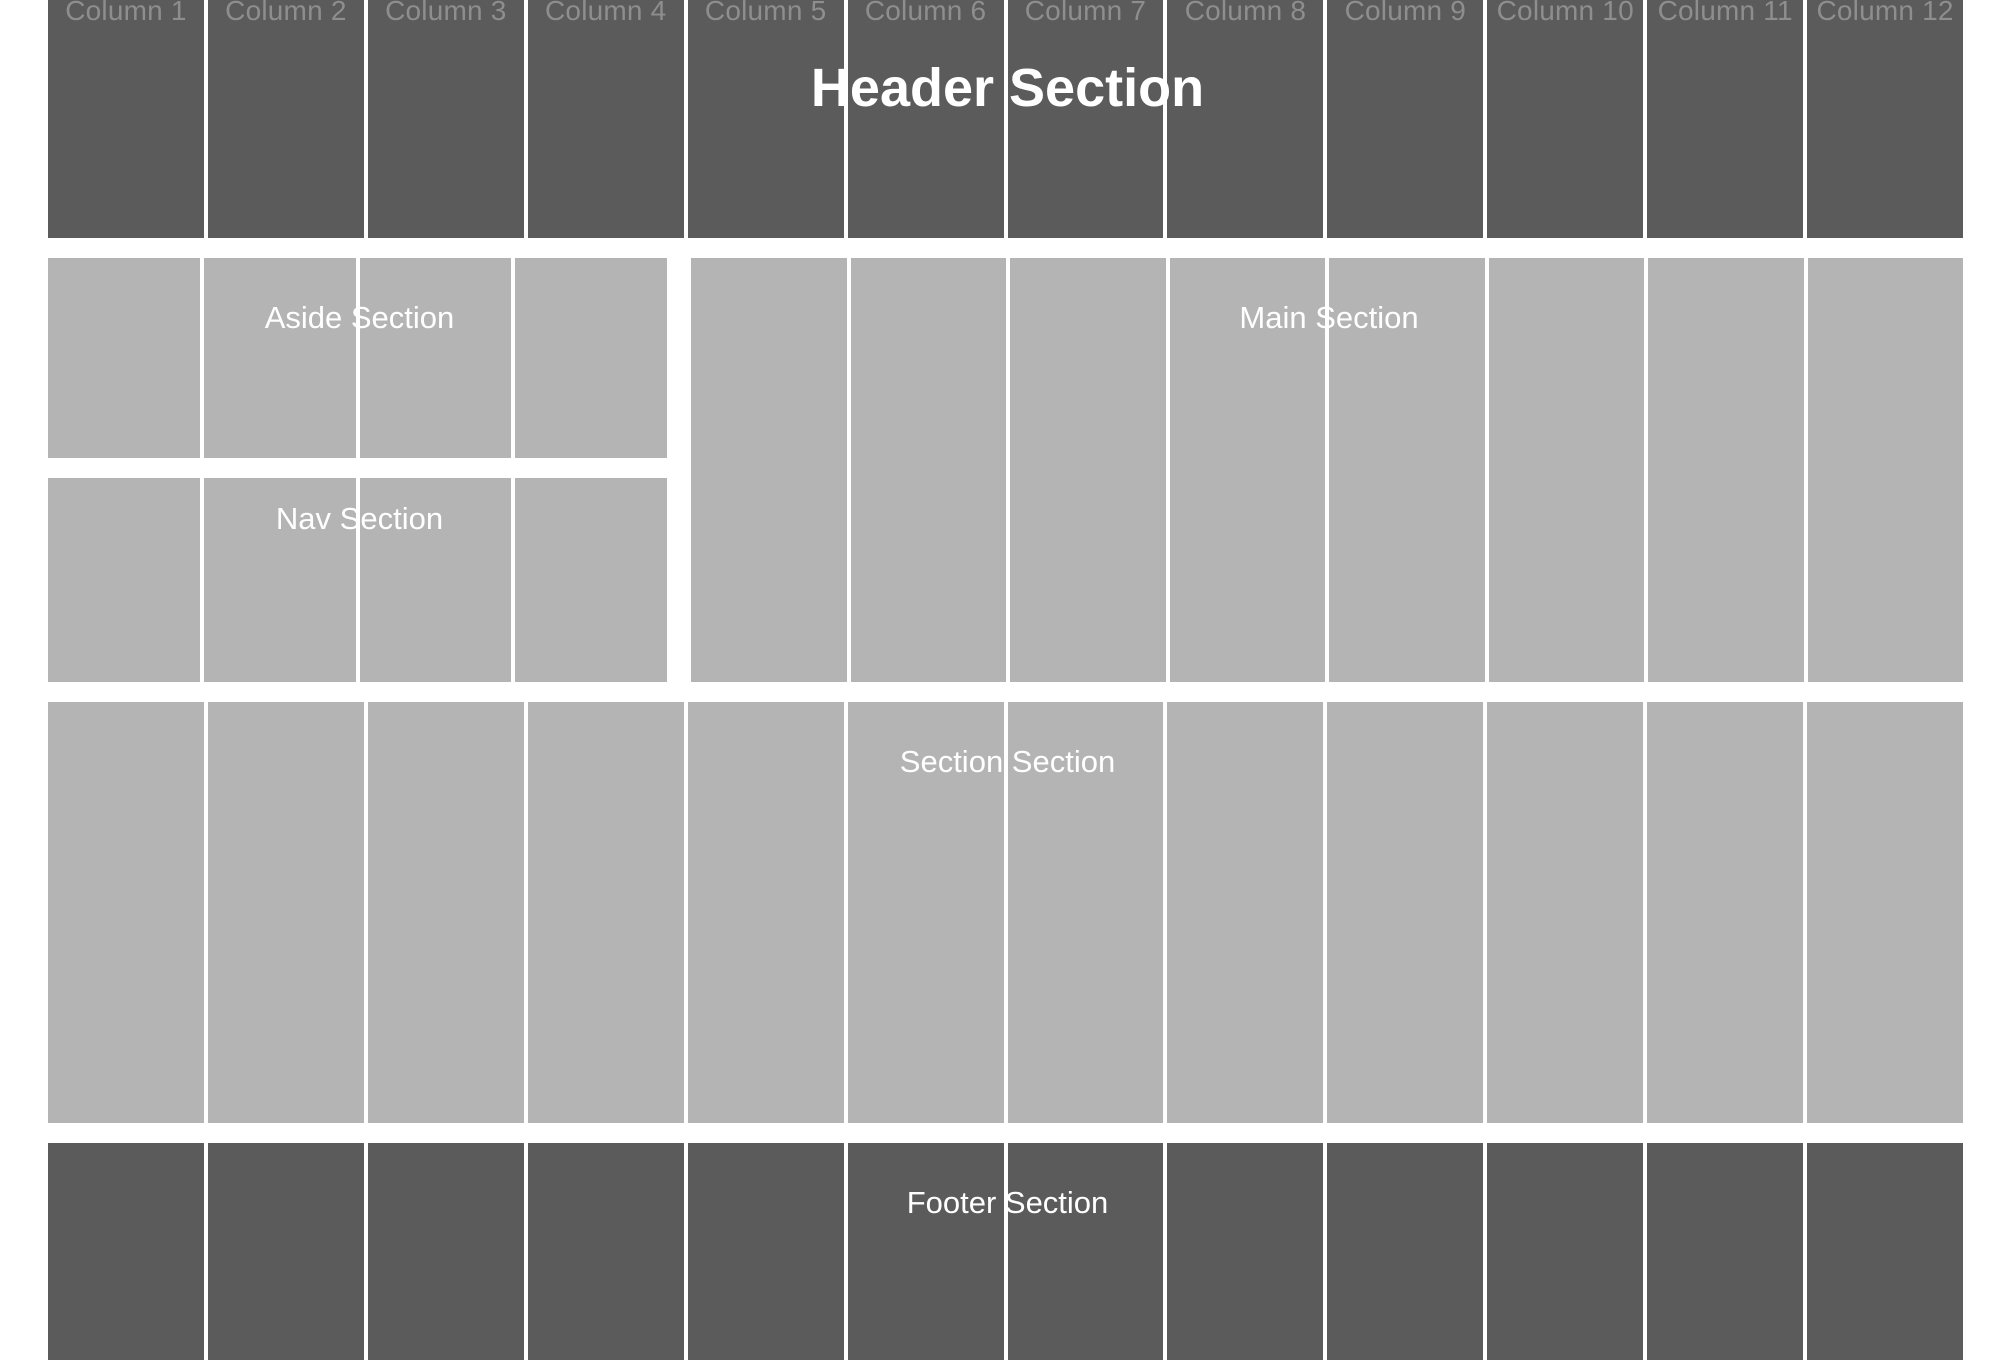 Image resolution: width=2015 pixels, height=1360 pixels. I want to click on nav-region: Nav Section, so click(359, 580).